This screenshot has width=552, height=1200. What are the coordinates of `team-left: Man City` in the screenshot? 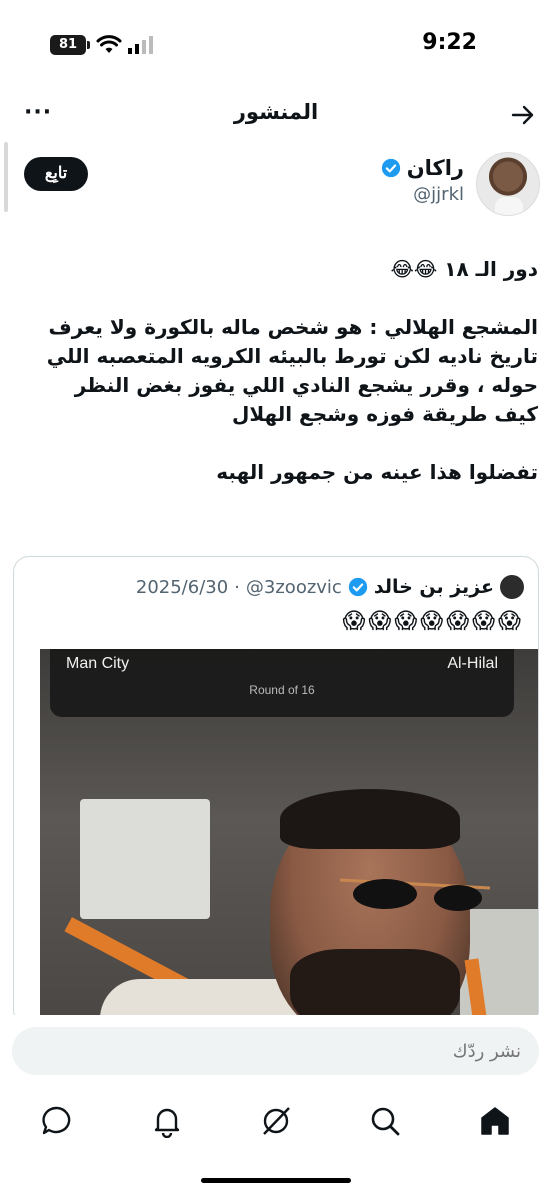 It's located at (98, 663).